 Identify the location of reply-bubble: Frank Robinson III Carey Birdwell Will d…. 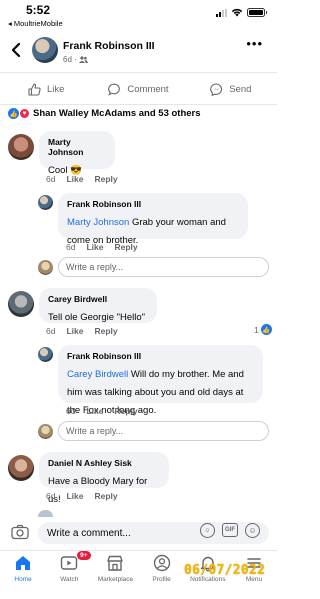
(160, 380).